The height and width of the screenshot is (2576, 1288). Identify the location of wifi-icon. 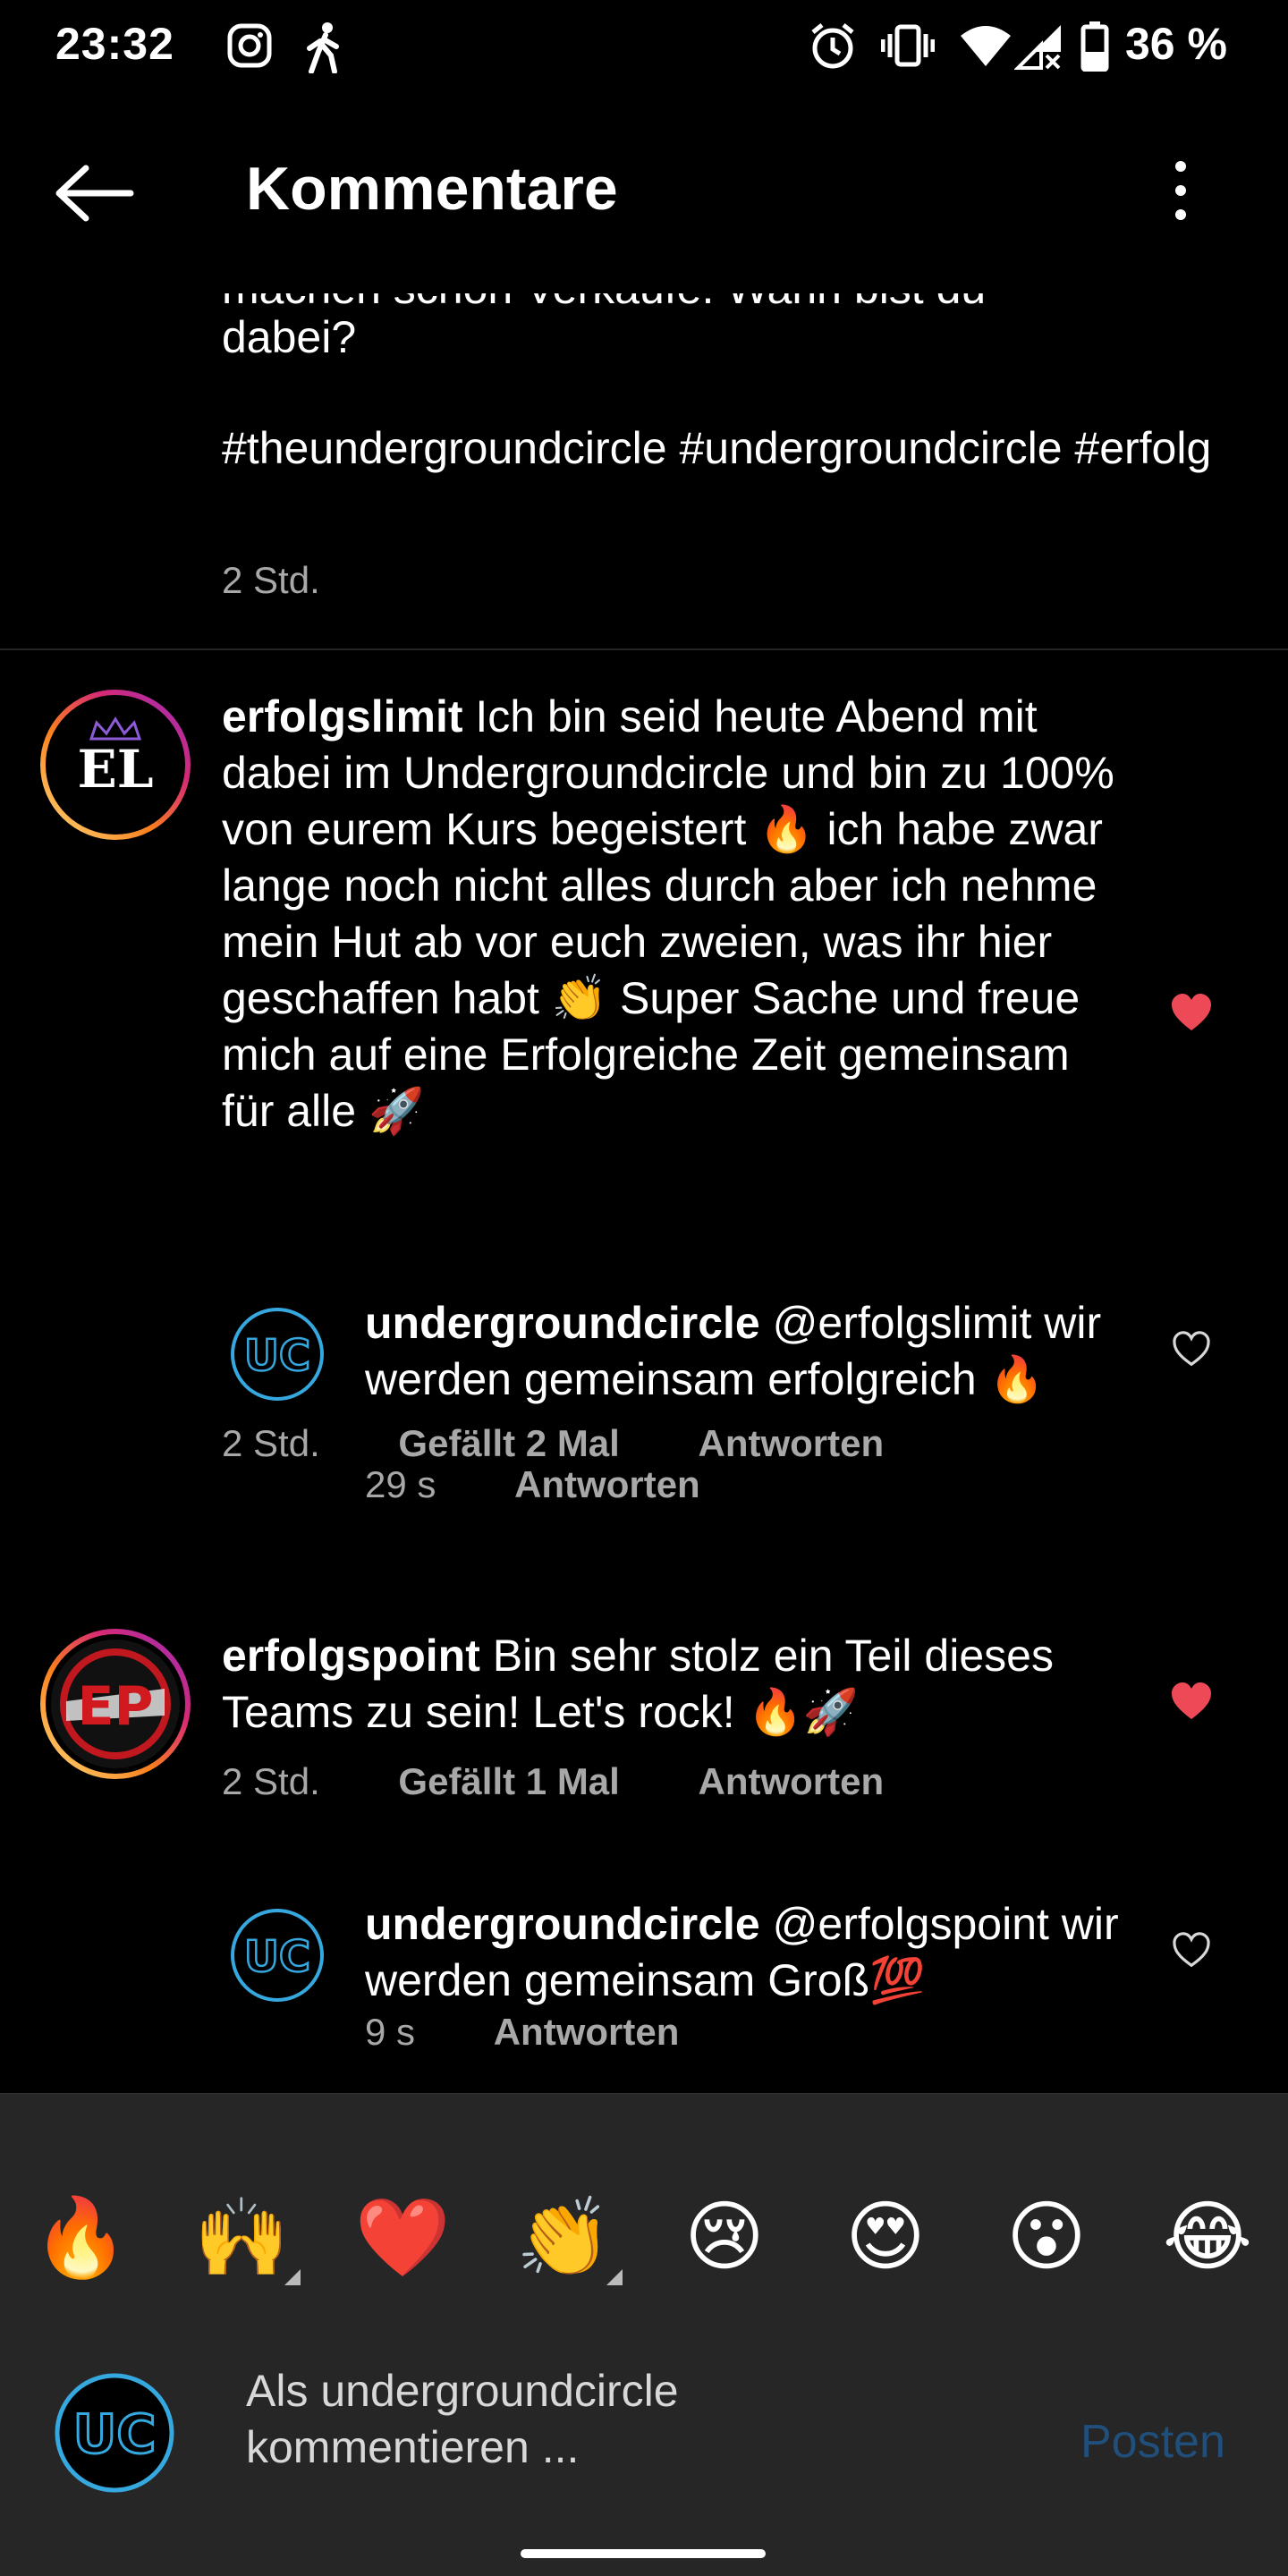
(986, 46).